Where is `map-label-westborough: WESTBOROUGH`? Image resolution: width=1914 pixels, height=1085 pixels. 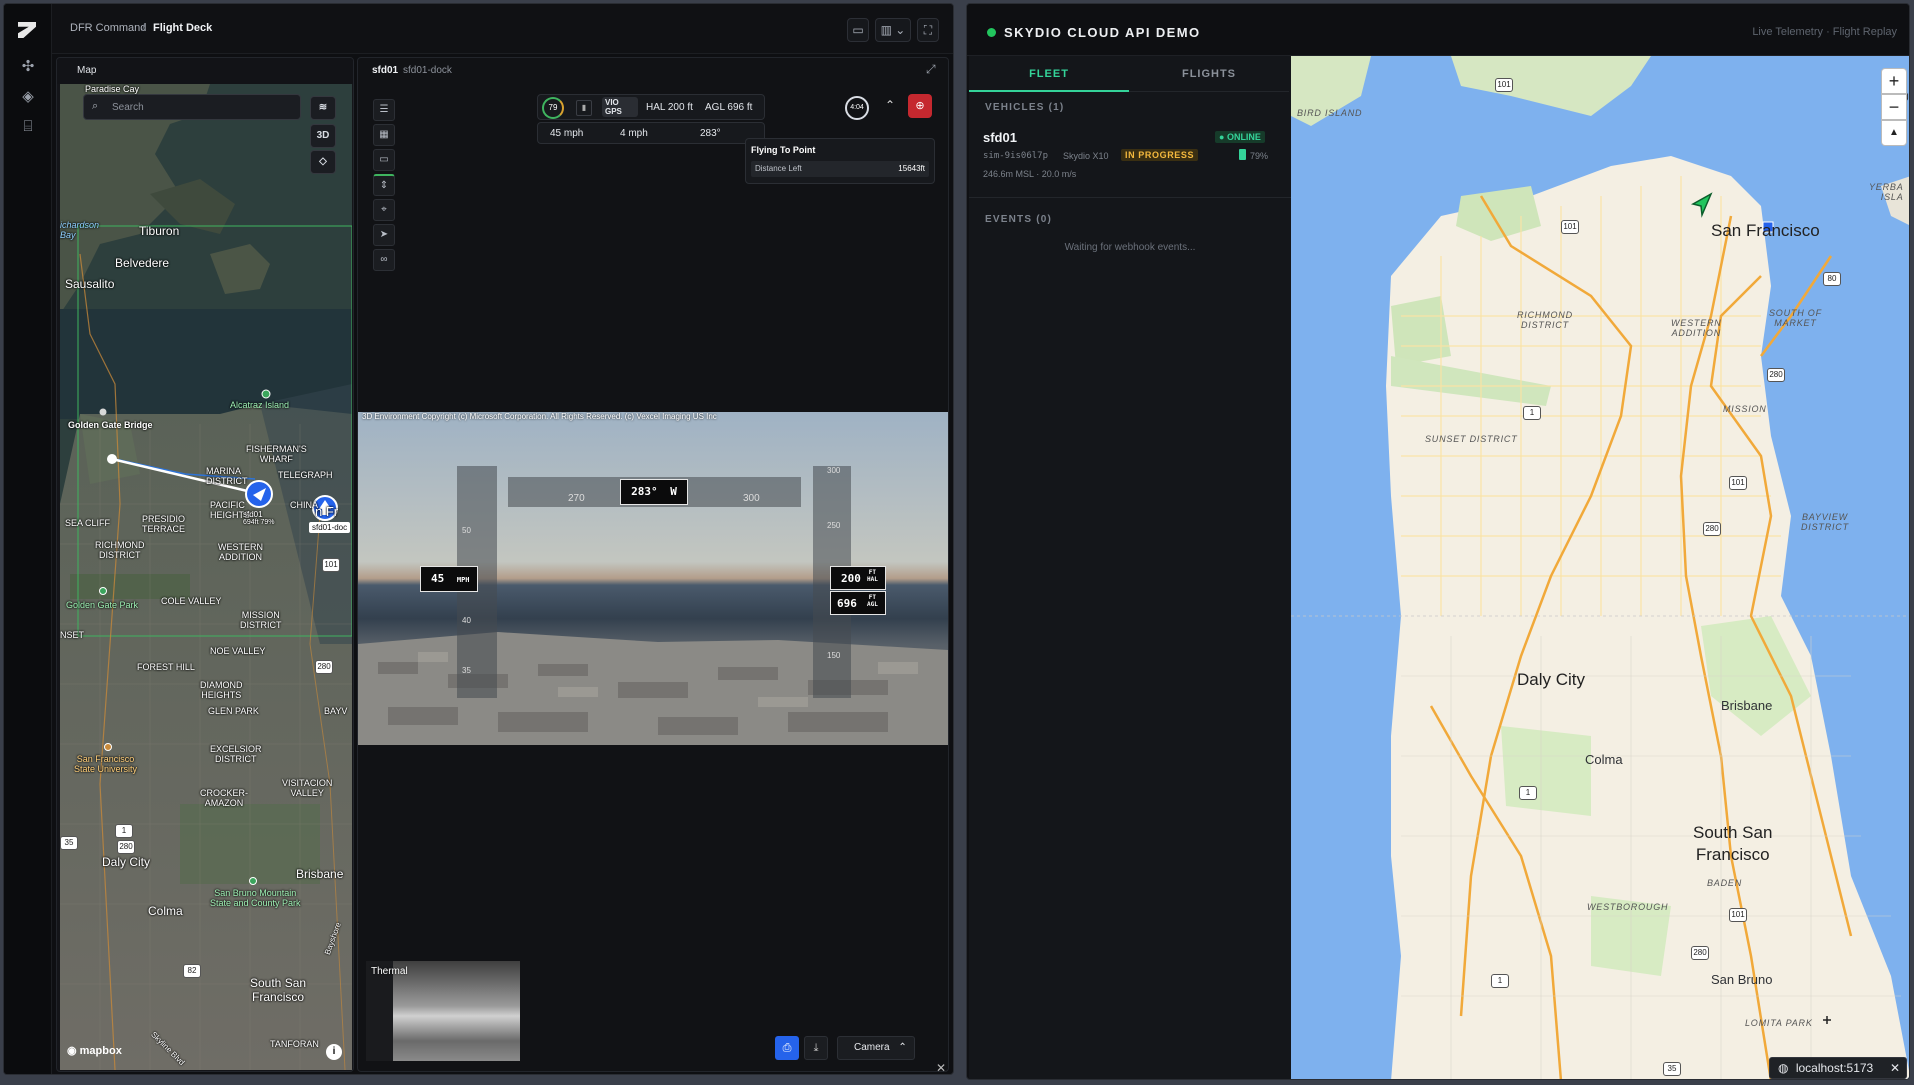 map-label-westborough: WESTBOROUGH is located at coordinates (1628, 907).